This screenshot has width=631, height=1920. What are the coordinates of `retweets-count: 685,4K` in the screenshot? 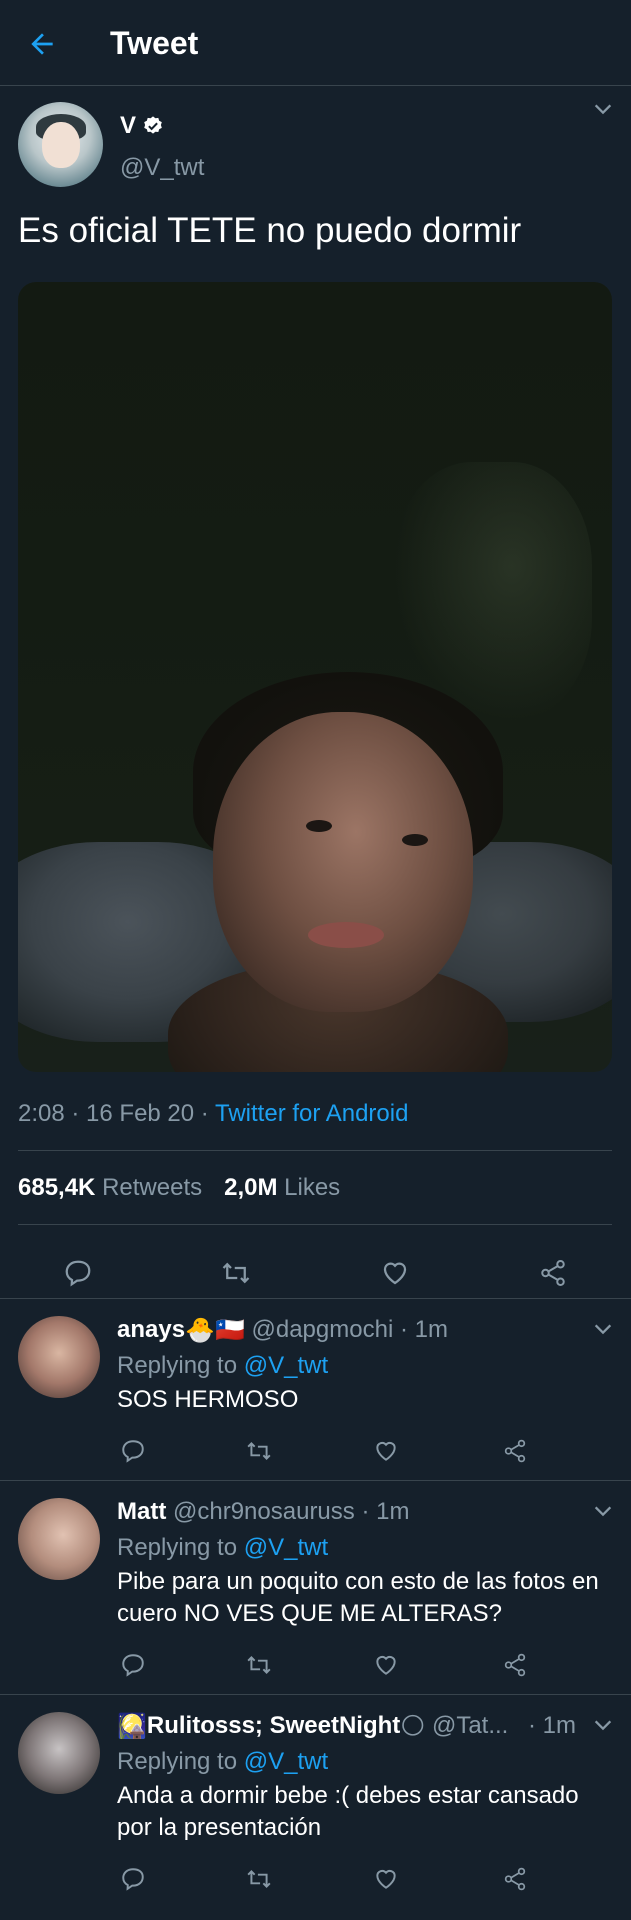 It's located at (57, 1187).